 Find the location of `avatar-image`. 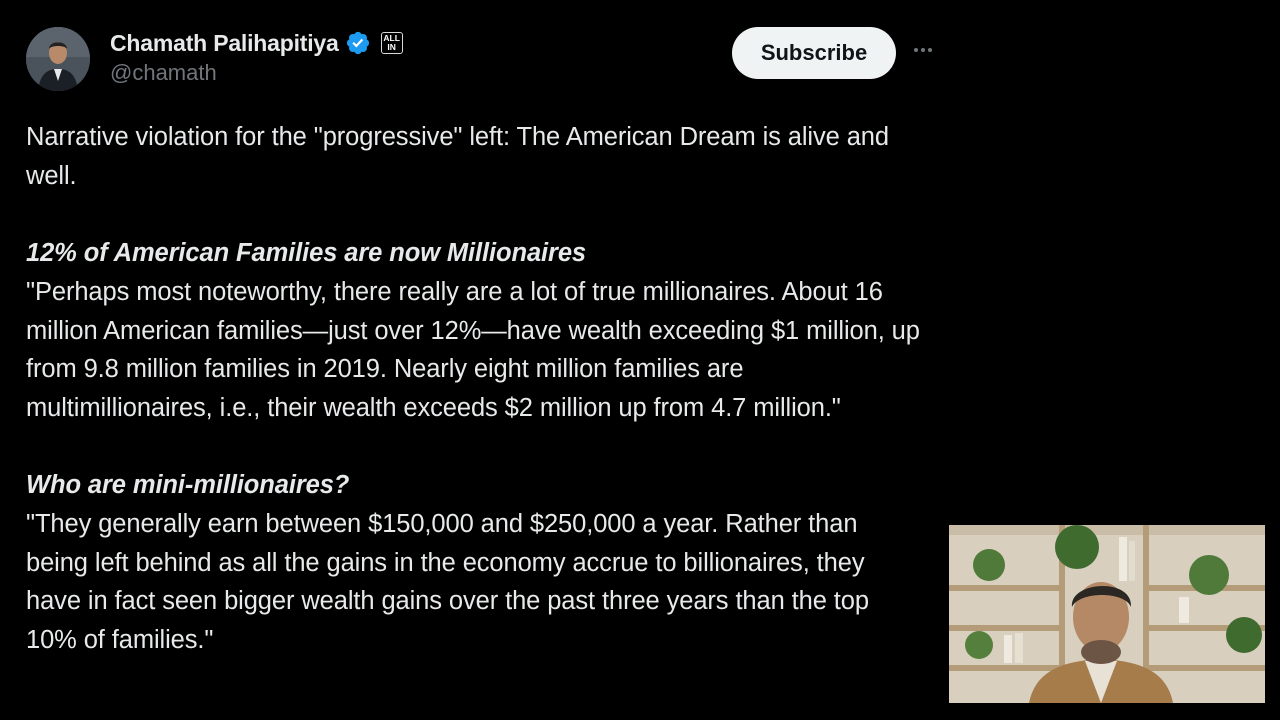

avatar-image is located at coordinates (58, 59).